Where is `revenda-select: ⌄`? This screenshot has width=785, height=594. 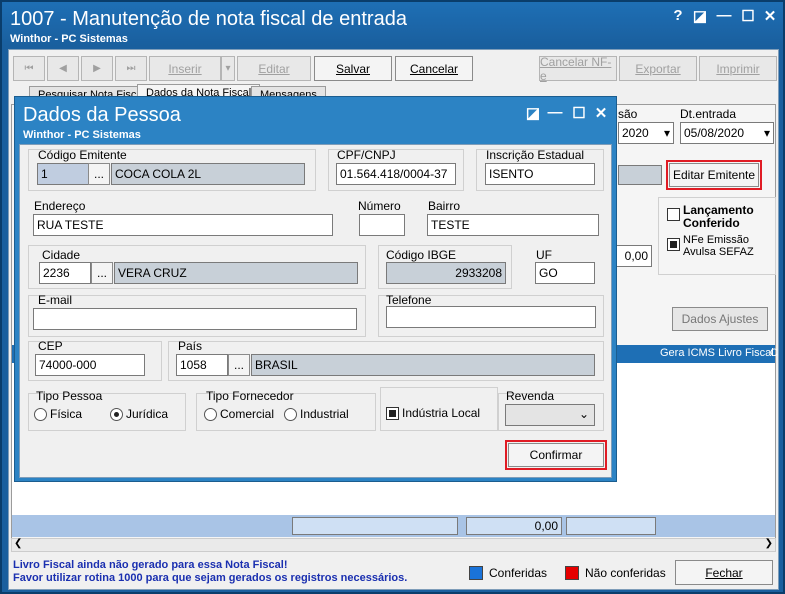 revenda-select: ⌄ is located at coordinates (550, 415).